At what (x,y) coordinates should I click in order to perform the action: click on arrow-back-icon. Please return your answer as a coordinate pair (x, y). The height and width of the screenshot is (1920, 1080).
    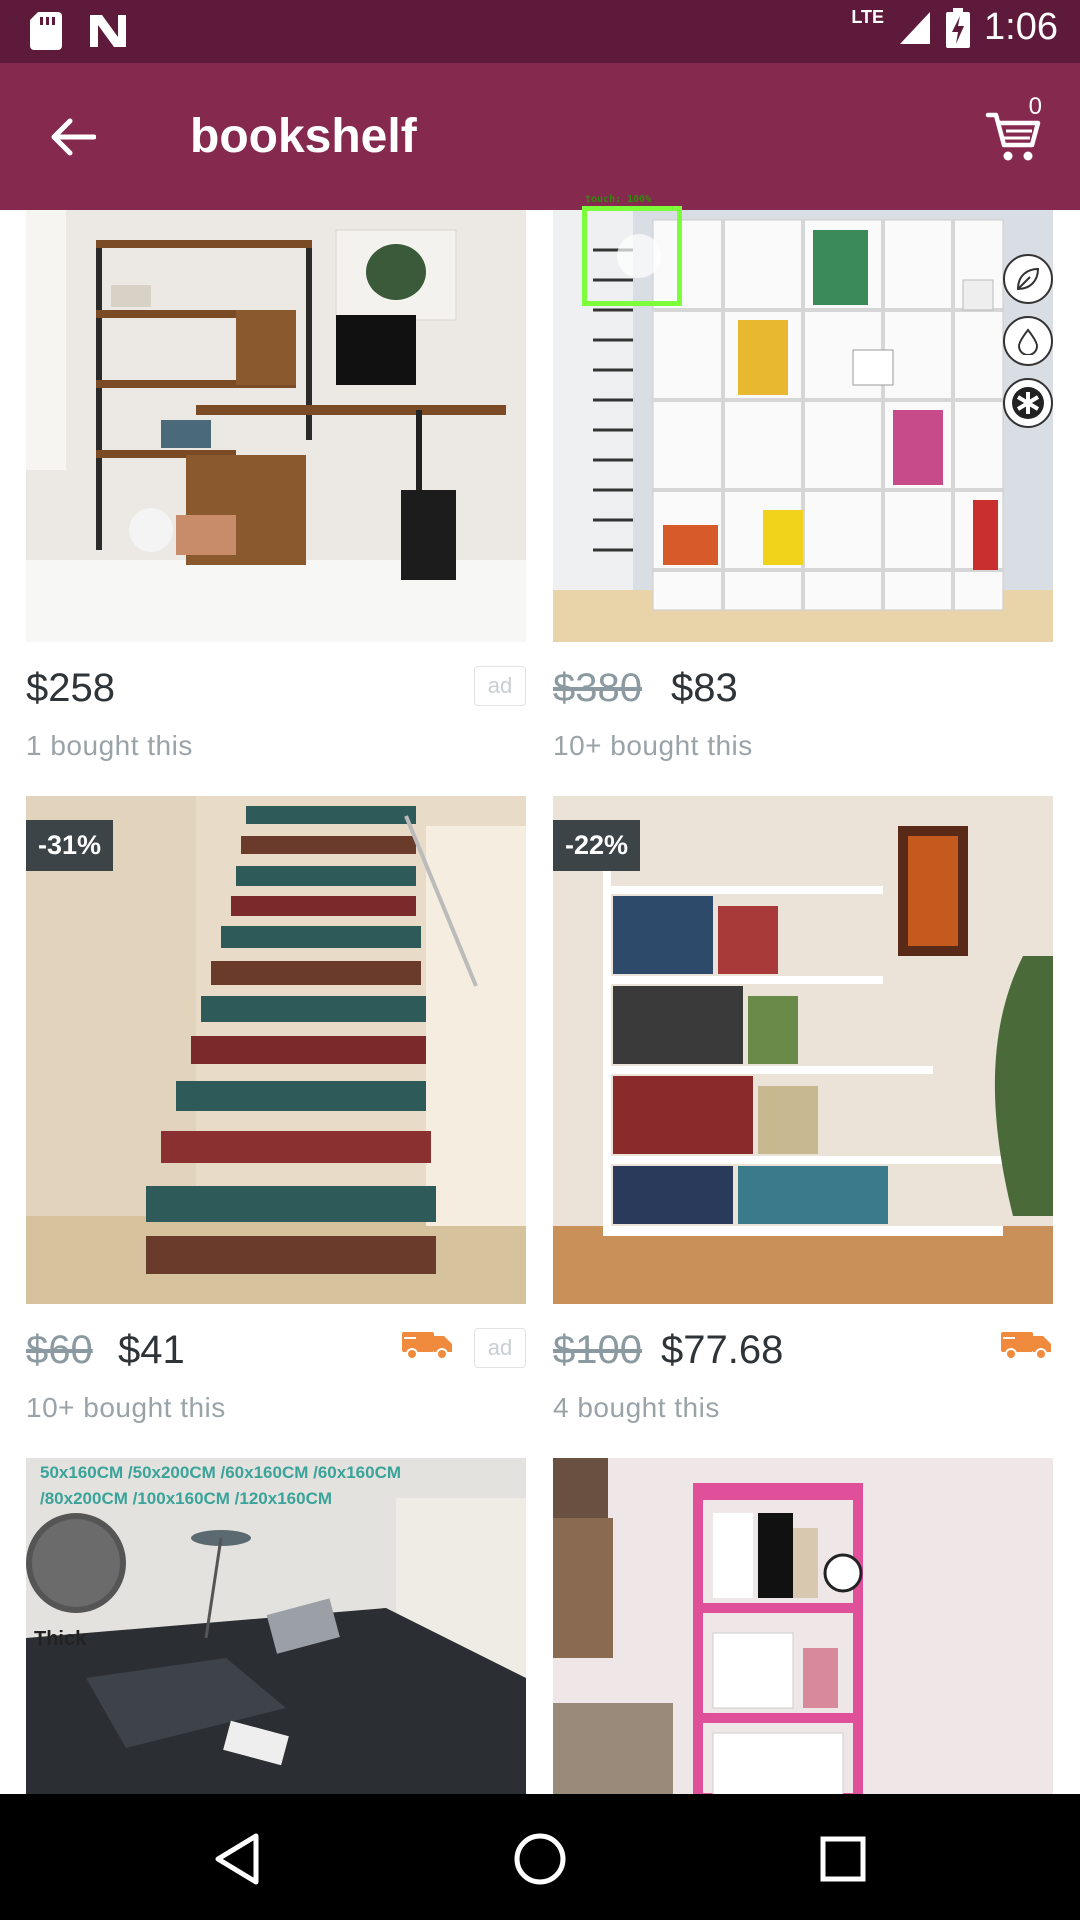
    Looking at the image, I should click on (73, 137).